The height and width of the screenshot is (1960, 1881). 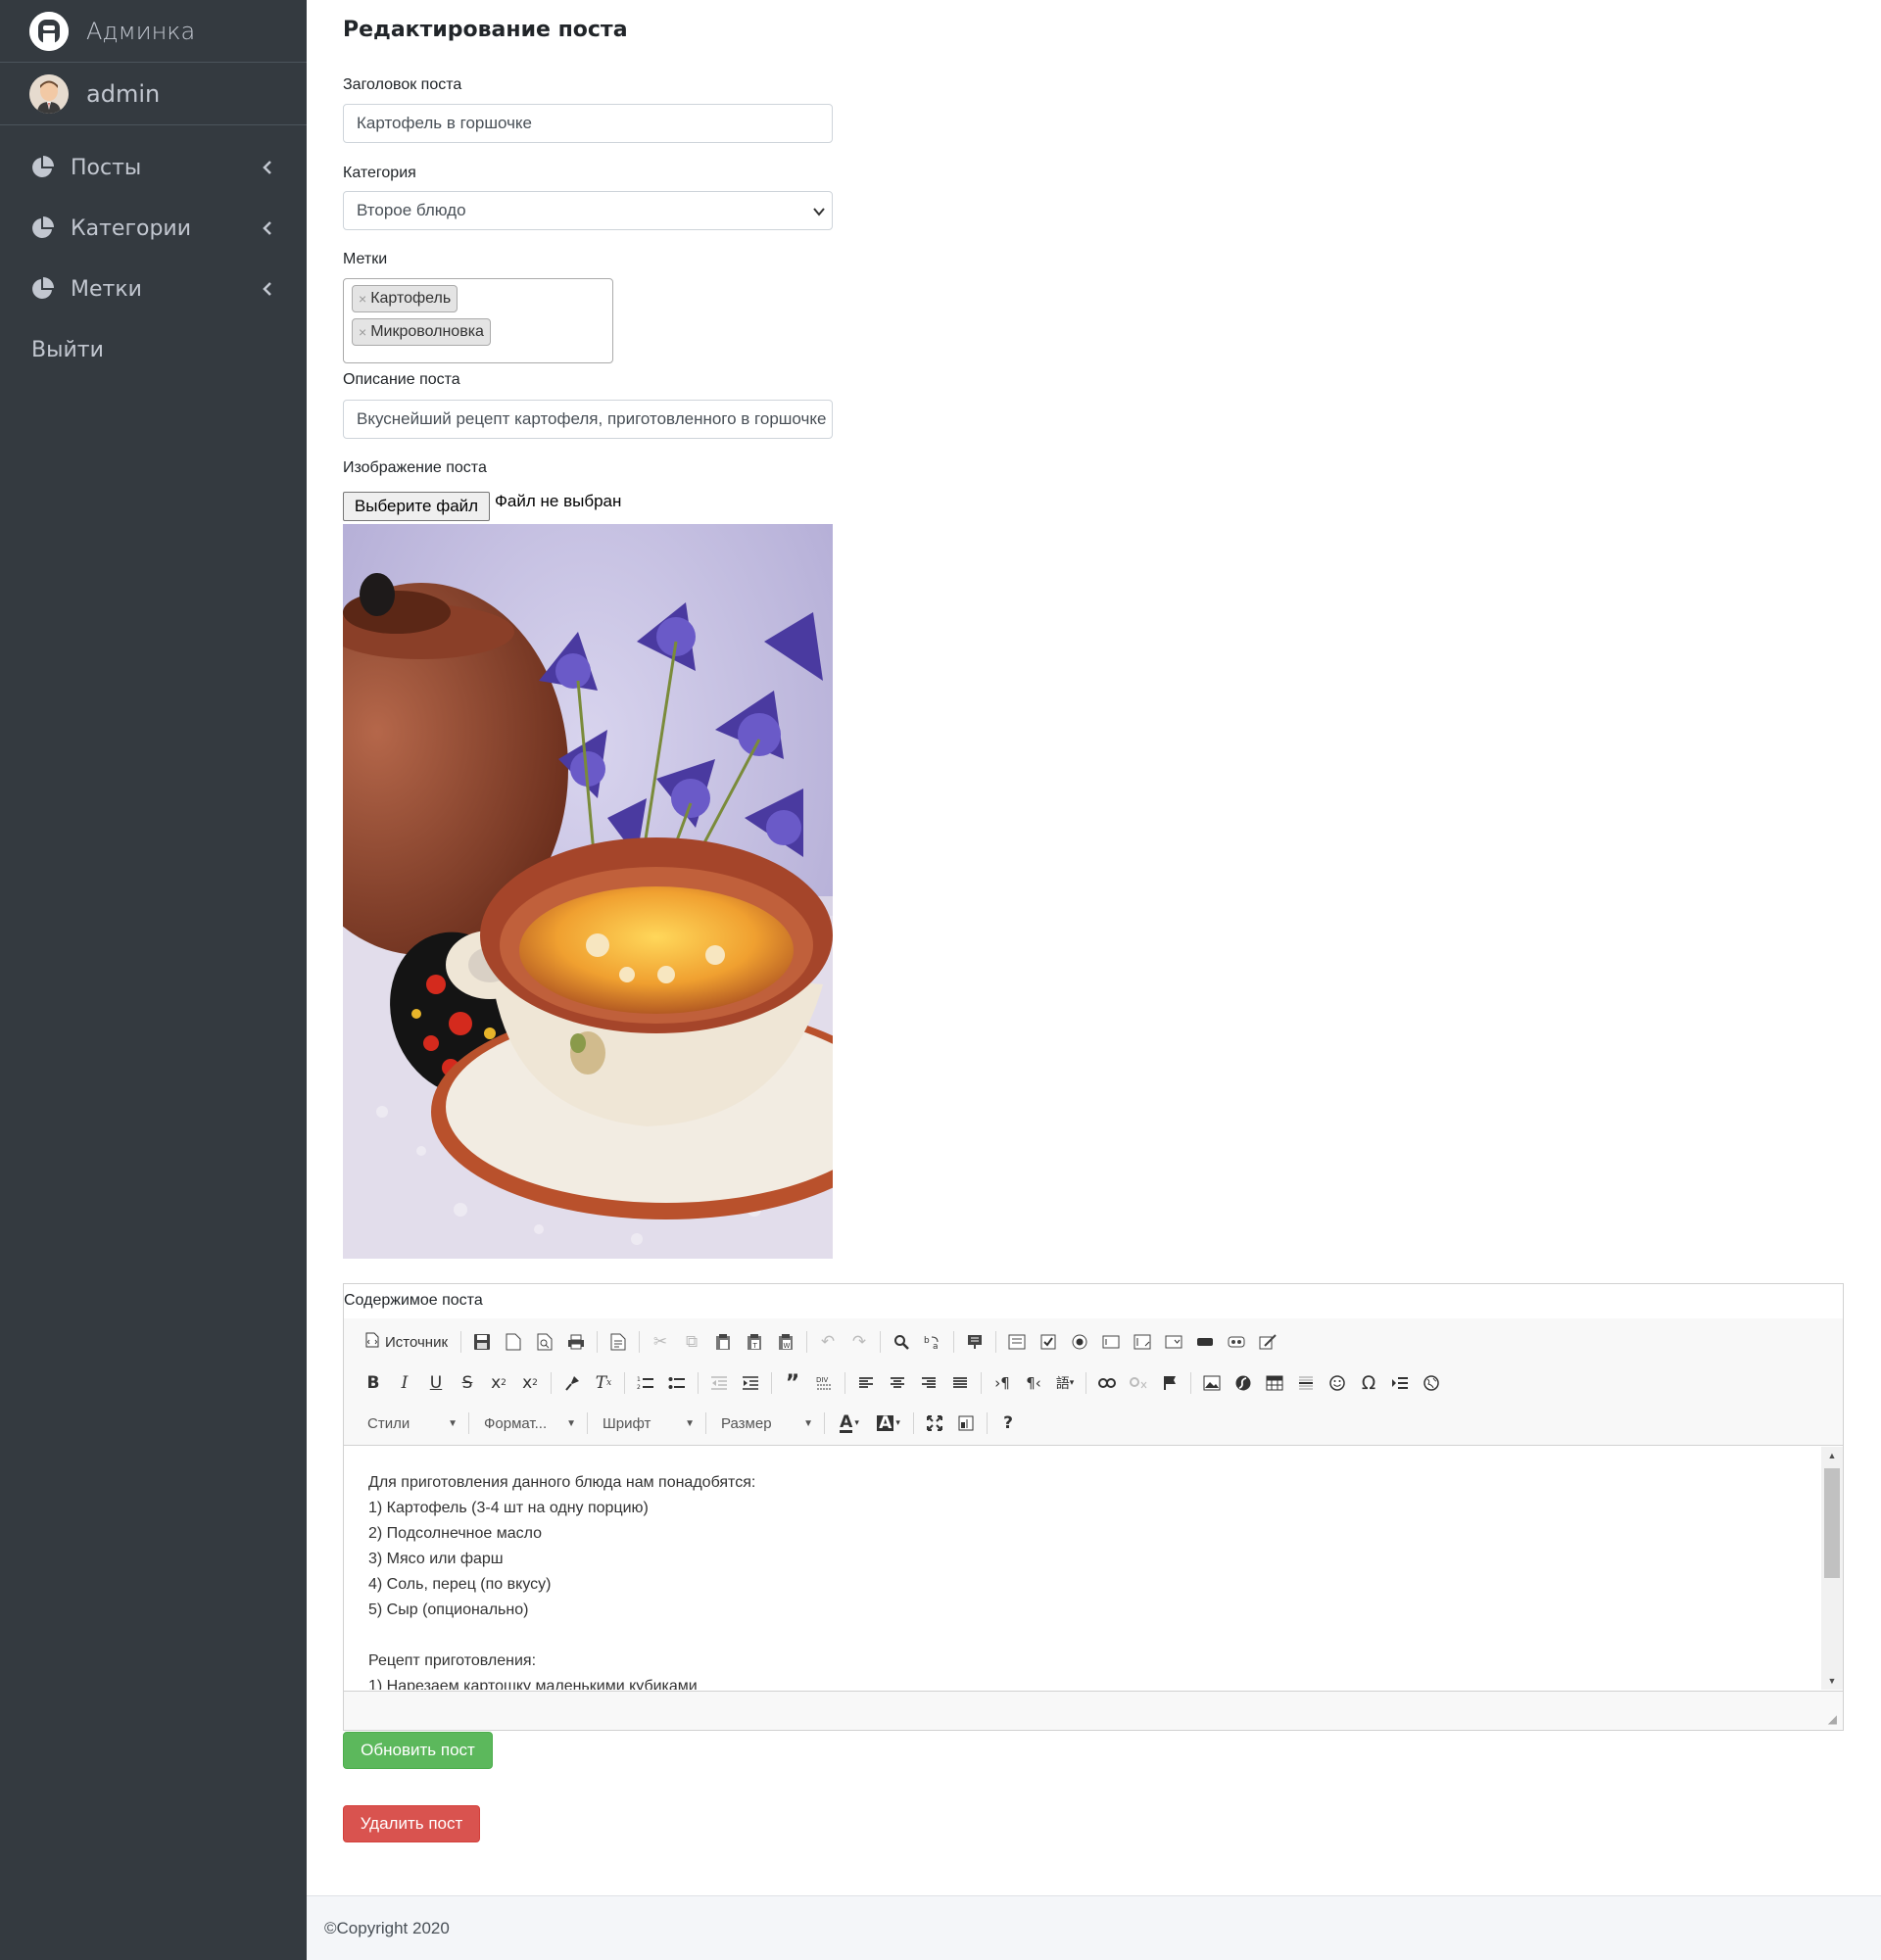 I want to click on preview-icon, so click(x=544, y=1342).